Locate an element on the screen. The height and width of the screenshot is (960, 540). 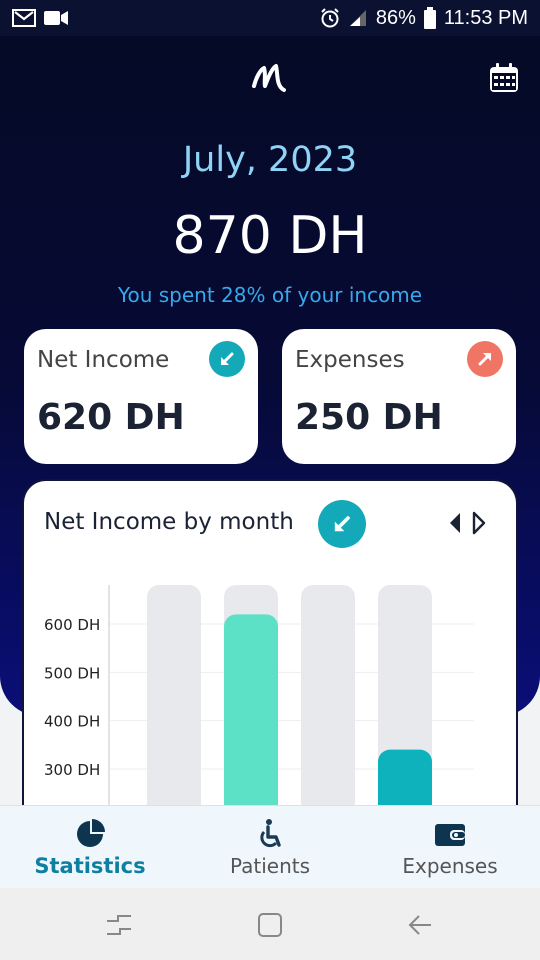
arrow-up-right-icon is located at coordinates (485, 359).